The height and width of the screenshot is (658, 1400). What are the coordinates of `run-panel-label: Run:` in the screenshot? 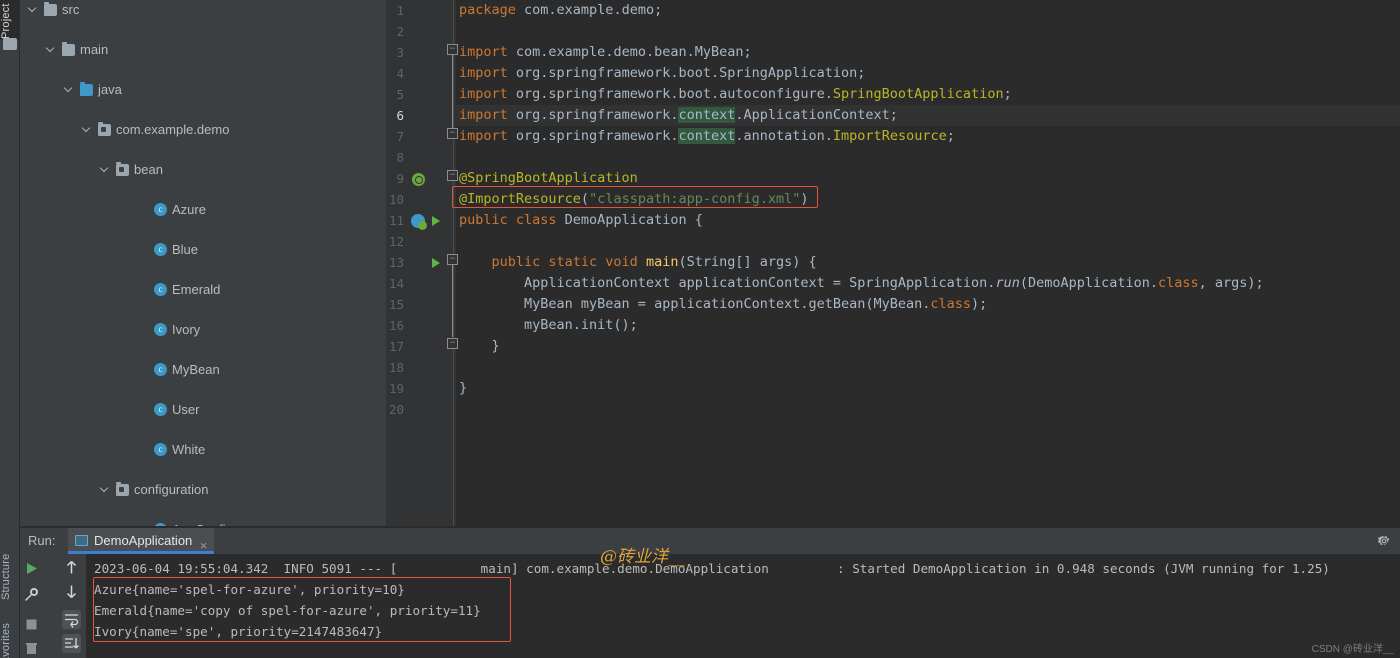 It's located at (42, 540).